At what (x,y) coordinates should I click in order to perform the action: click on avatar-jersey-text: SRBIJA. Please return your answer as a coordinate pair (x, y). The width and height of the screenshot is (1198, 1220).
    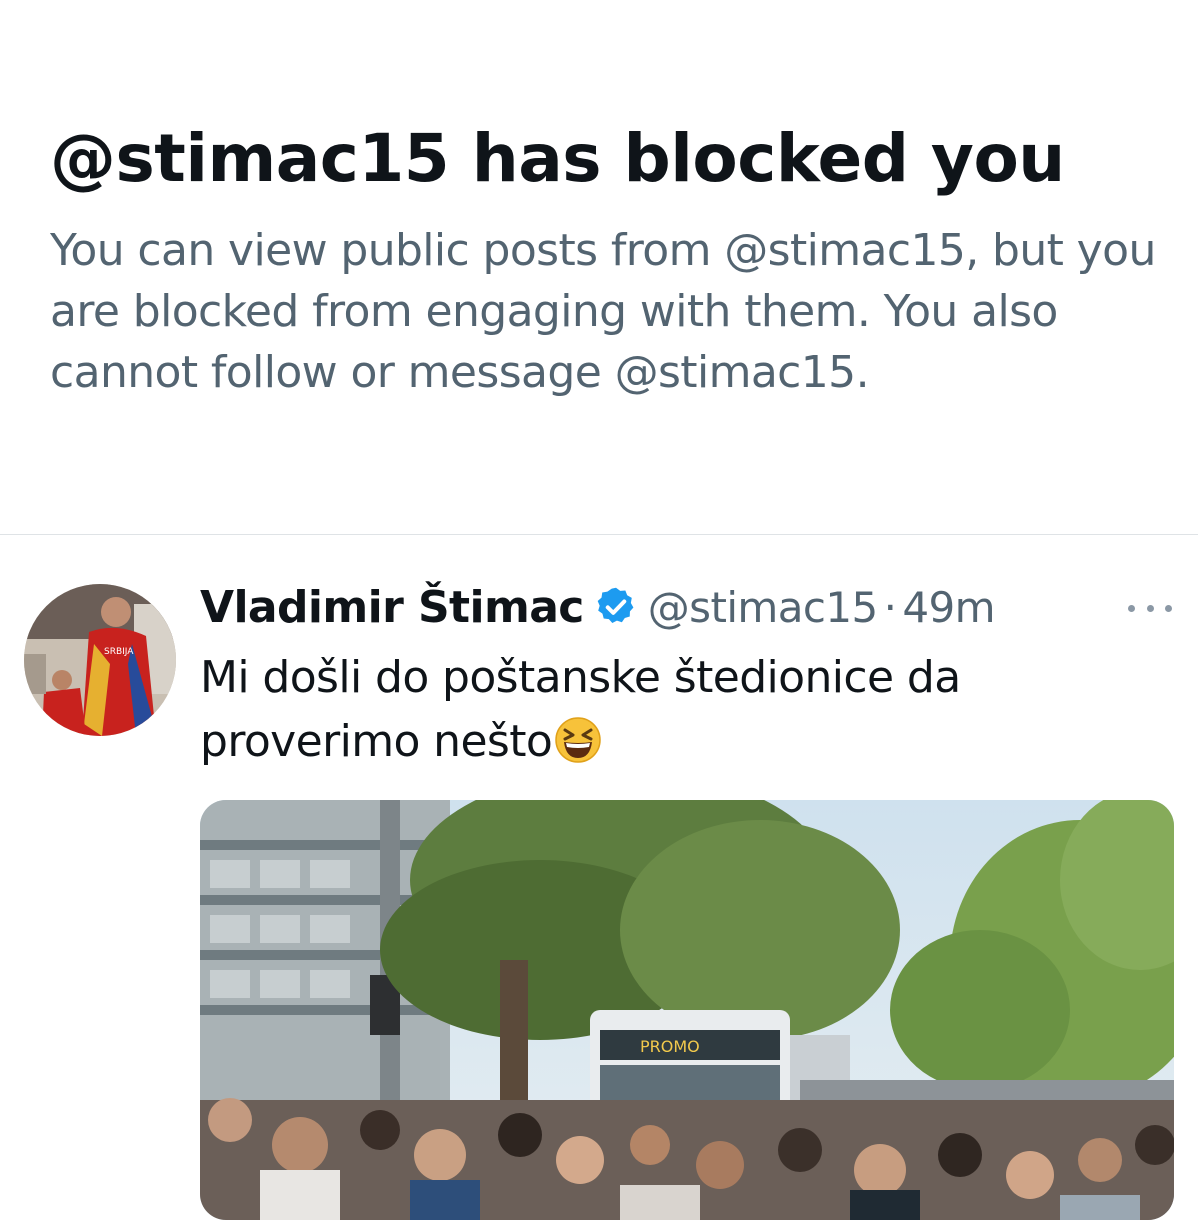
    Looking at the image, I should click on (119, 652).